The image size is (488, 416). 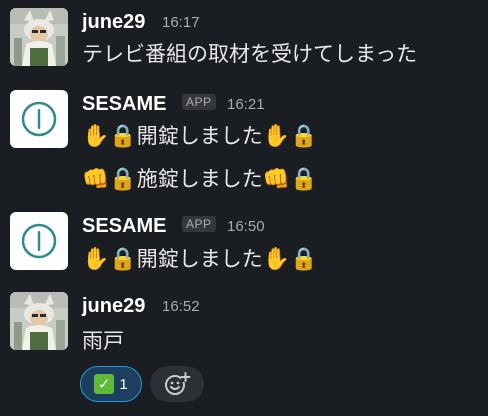 I want to click on fist-lock-emoji-lead: 👊🔒, so click(x=109, y=179).